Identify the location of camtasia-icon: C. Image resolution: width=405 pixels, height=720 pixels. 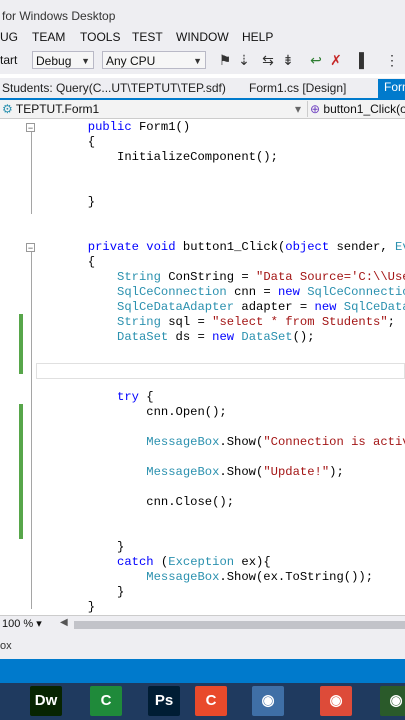
(106, 701).